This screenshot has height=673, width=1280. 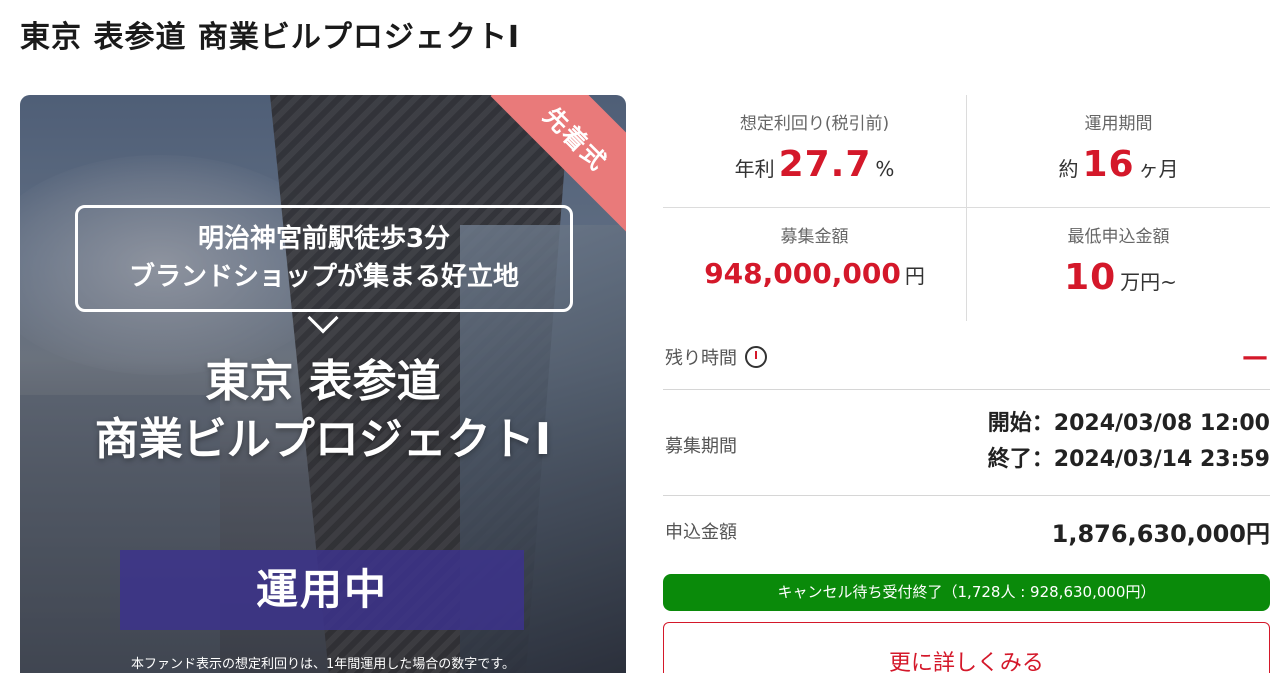 What do you see at coordinates (322, 590) in the screenshot?
I see `fund-status-badge: 運用中` at bounding box center [322, 590].